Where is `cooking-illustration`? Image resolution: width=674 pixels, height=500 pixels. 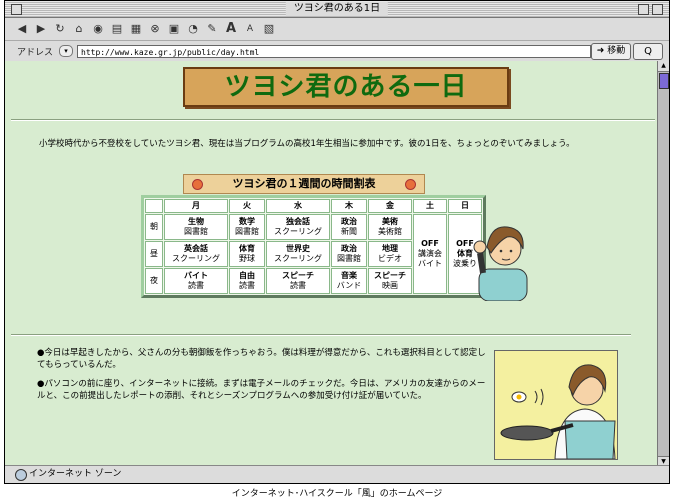 cooking-illustration is located at coordinates (556, 405).